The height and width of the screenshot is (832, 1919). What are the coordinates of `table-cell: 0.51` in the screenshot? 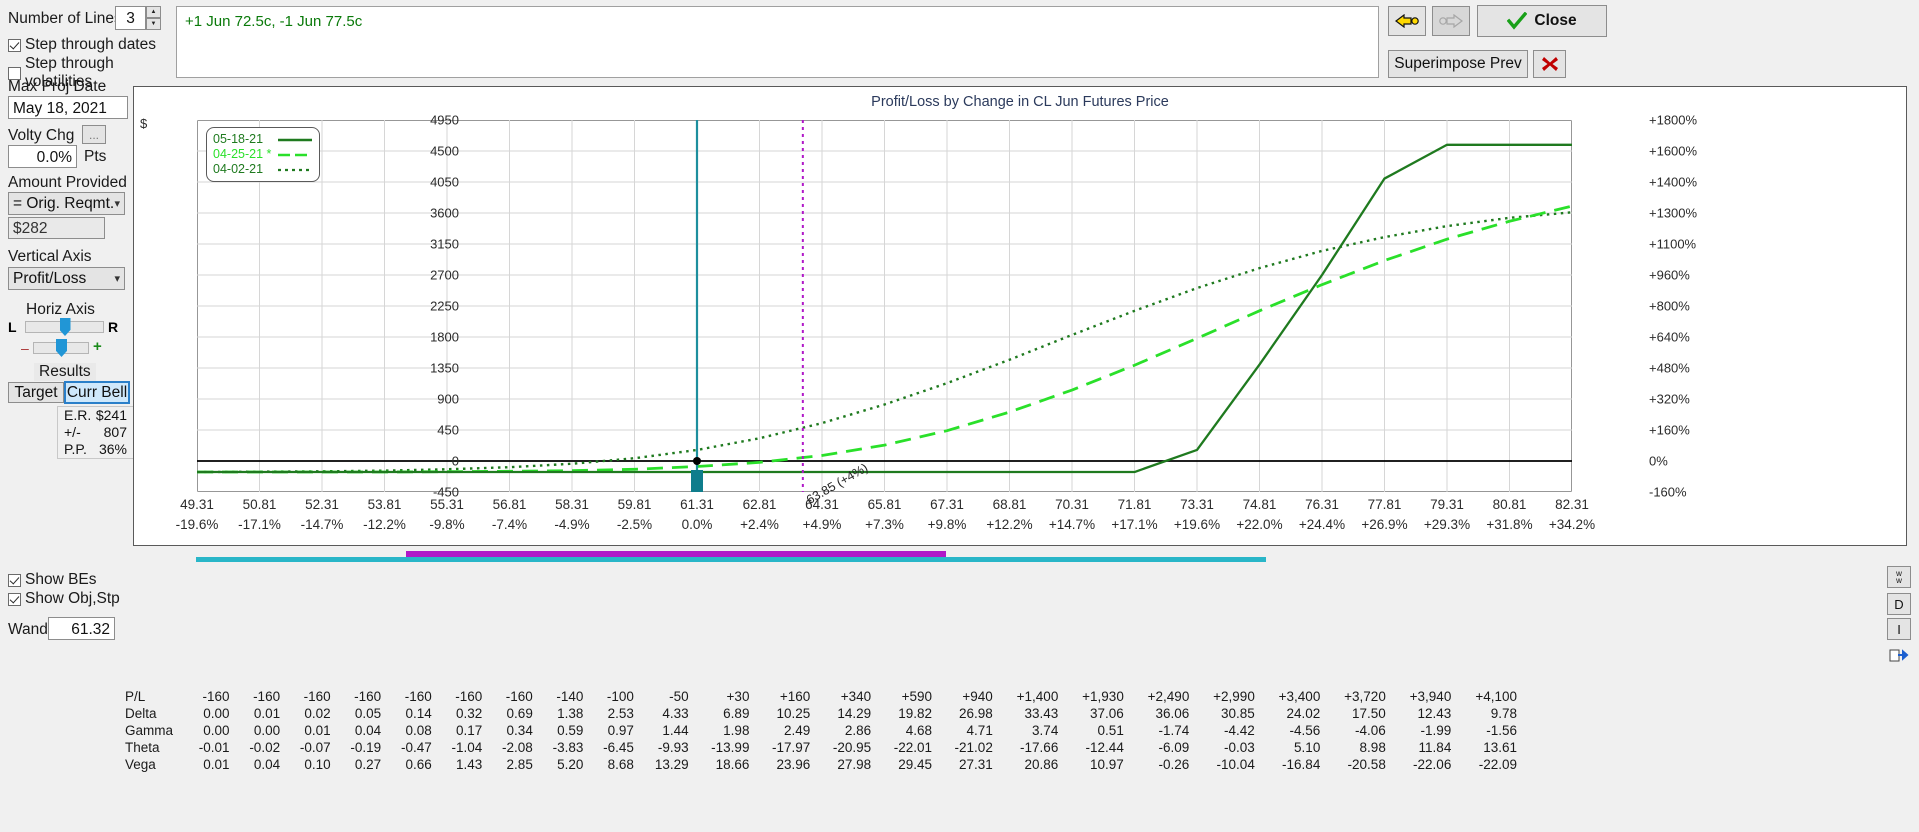 It's located at (1110, 730).